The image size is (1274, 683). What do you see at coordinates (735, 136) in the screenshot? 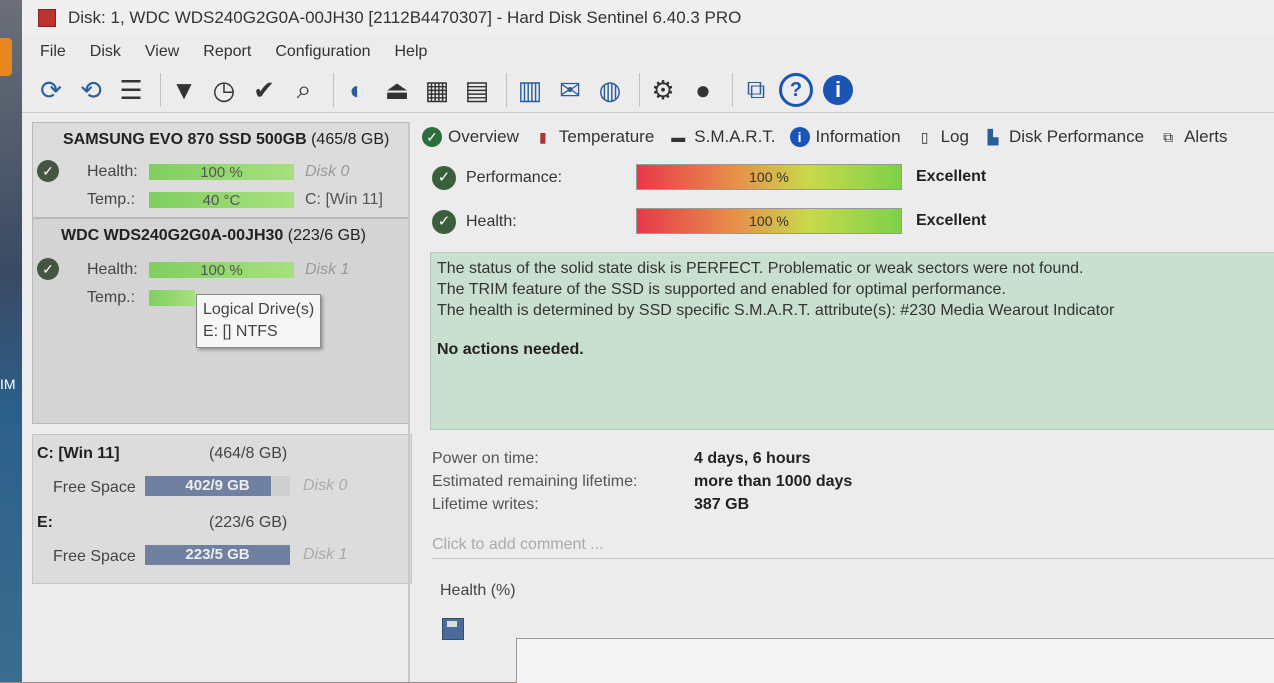
I see `tab-label: S.M.A.R.T.` at bounding box center [735, 136].